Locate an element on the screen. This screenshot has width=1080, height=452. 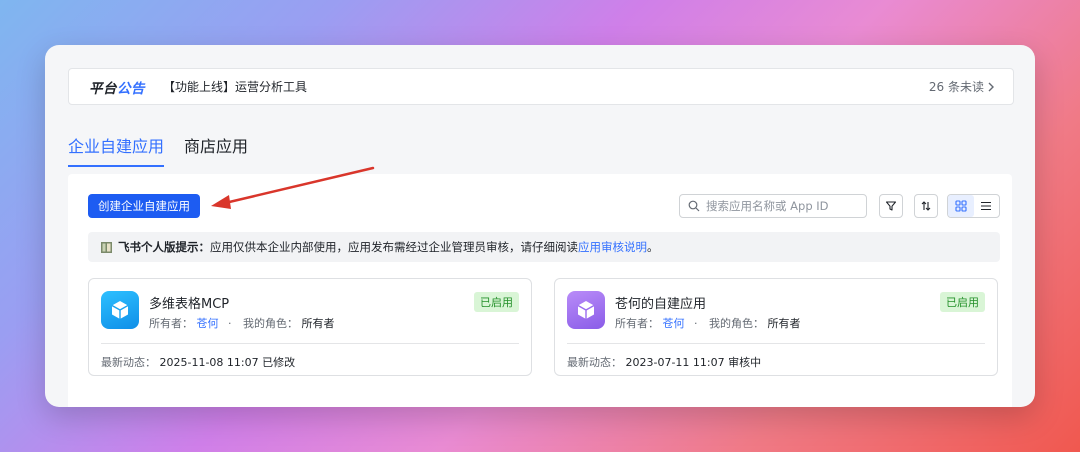
announcement-bar: 平台公告 【功能上线】运营分析工具 26 条未读 is located at coordinates (541, 86).